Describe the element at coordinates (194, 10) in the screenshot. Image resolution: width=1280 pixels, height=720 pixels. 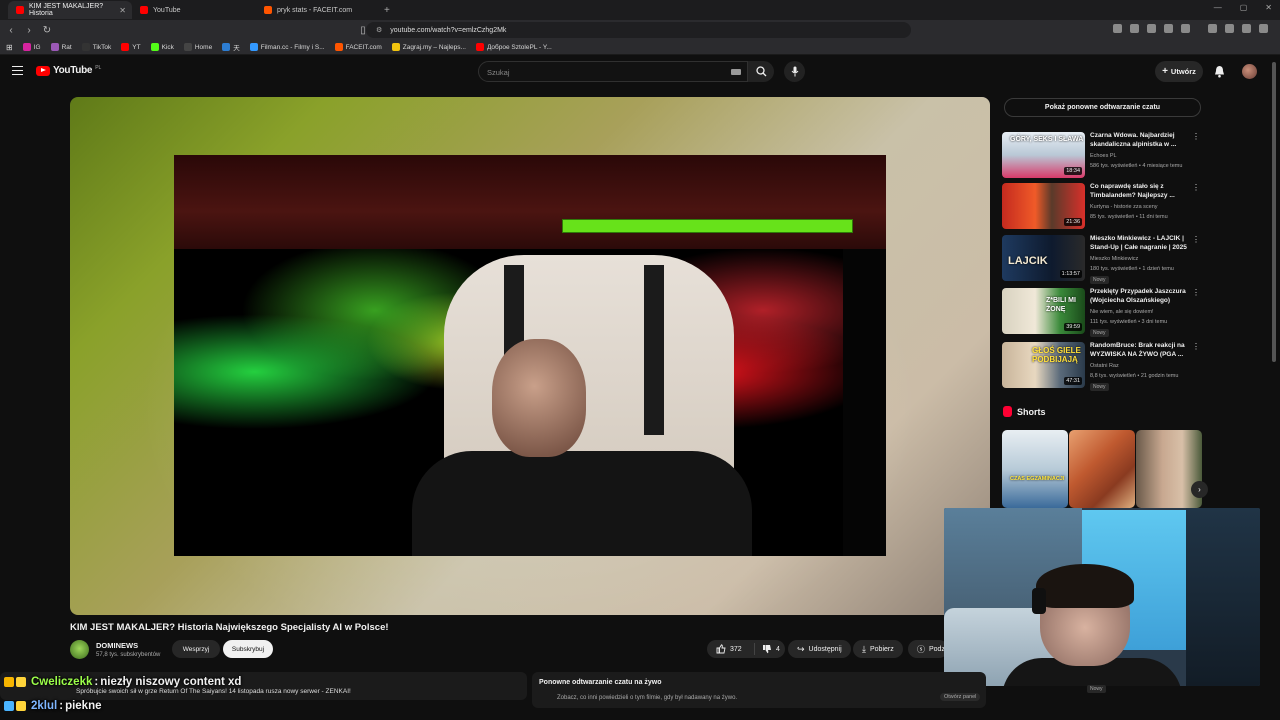
I see `browser-tab-youtube: YouTube` at that location.